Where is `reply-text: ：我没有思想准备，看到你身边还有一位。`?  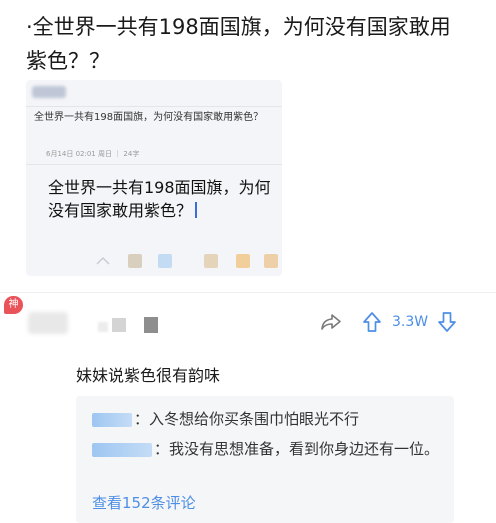
reply-text: ：我没有思想准备，看到你身边还有一位。 is located at coordinates (297, 449).